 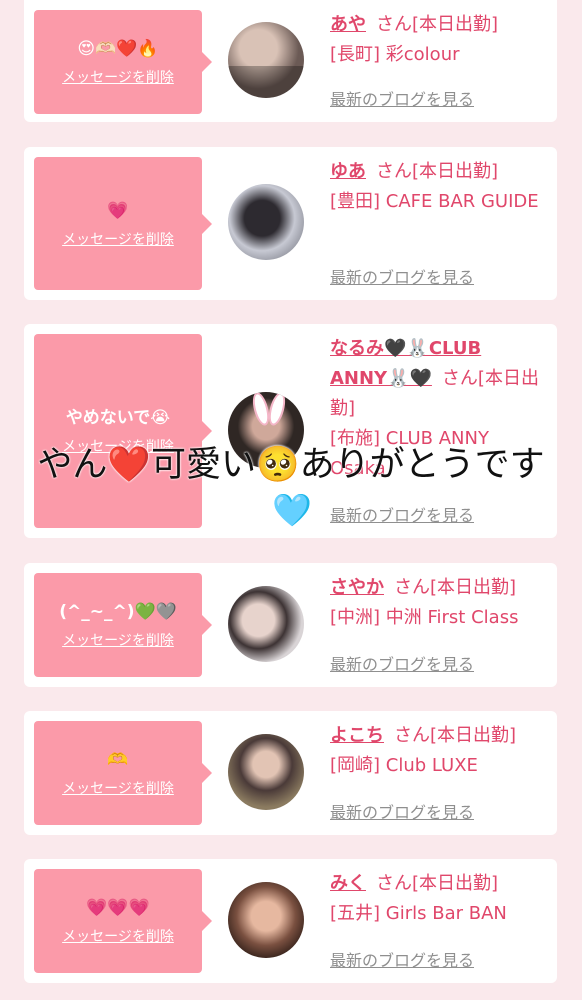 I want to click on cast-name-link: みく, so click(x=348, y=883).